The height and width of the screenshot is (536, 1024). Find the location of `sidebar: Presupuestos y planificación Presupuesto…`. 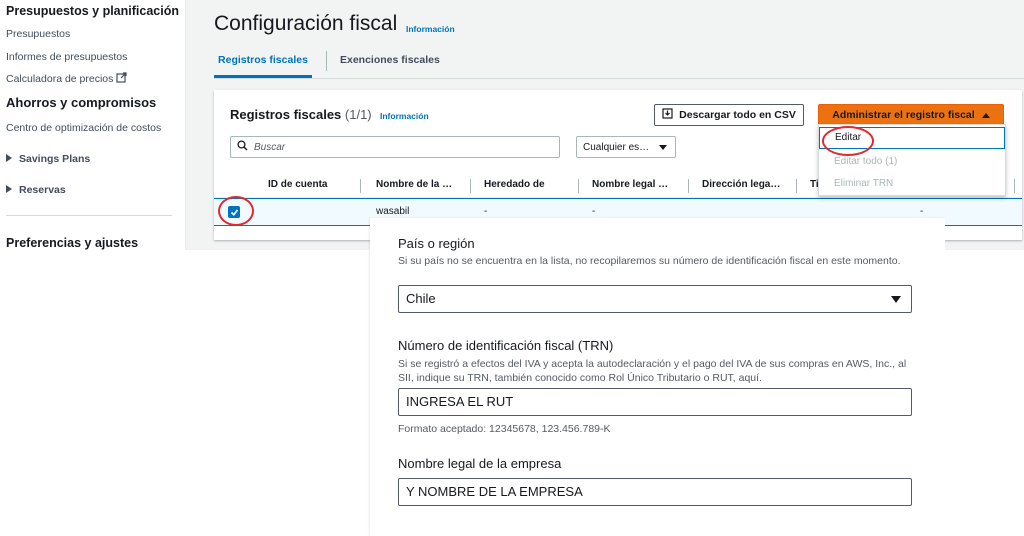

sidebar: Presupuestos y planificación Presupuesto… is located at coordinates (93, 125).